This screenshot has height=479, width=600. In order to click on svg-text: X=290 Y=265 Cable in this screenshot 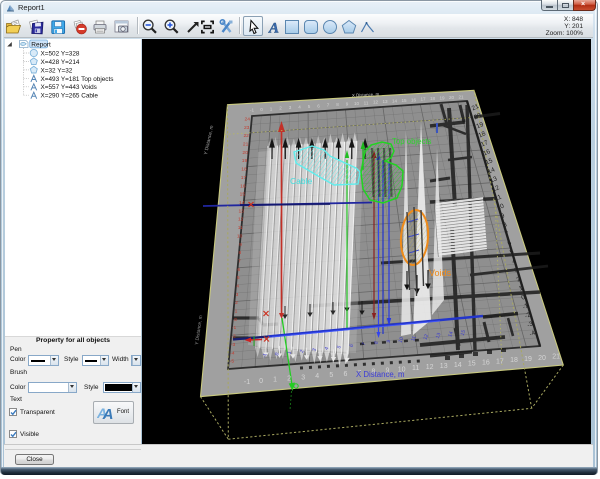, I will do `click(70, 96)`.